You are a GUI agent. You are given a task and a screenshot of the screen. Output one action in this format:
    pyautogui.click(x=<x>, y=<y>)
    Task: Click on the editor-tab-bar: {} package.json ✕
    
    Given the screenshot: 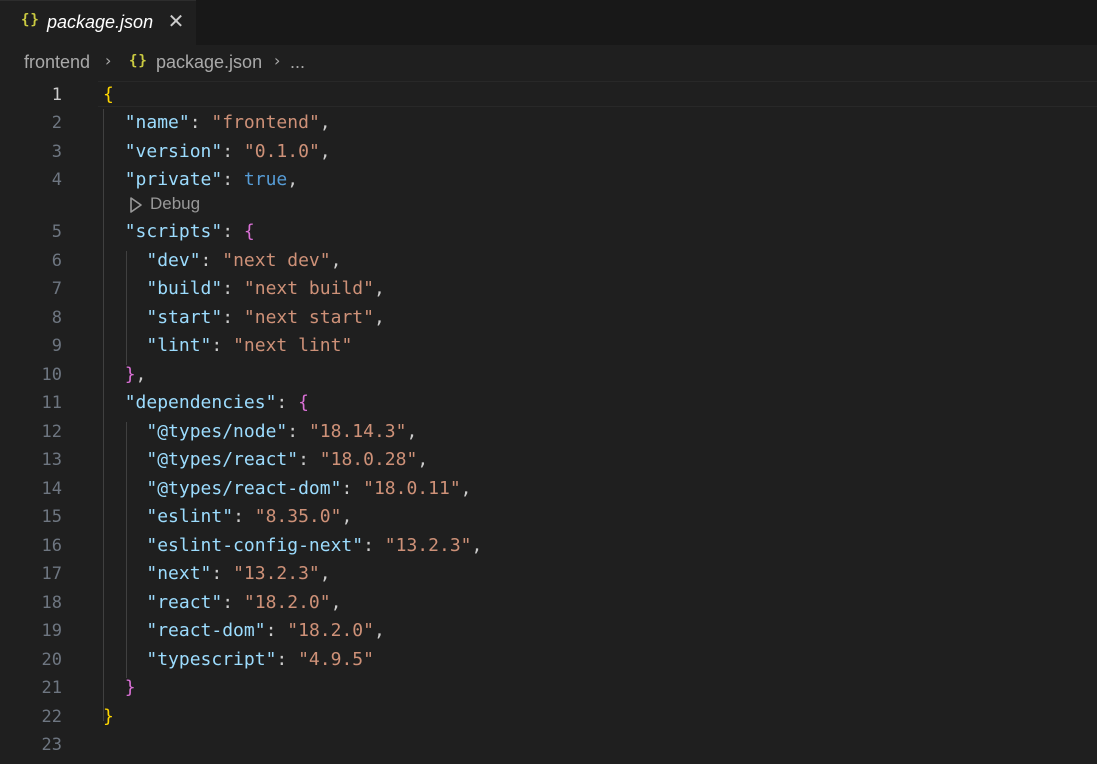 What is the action you would take?
    pyautogui.click(x=548, y=22)
    